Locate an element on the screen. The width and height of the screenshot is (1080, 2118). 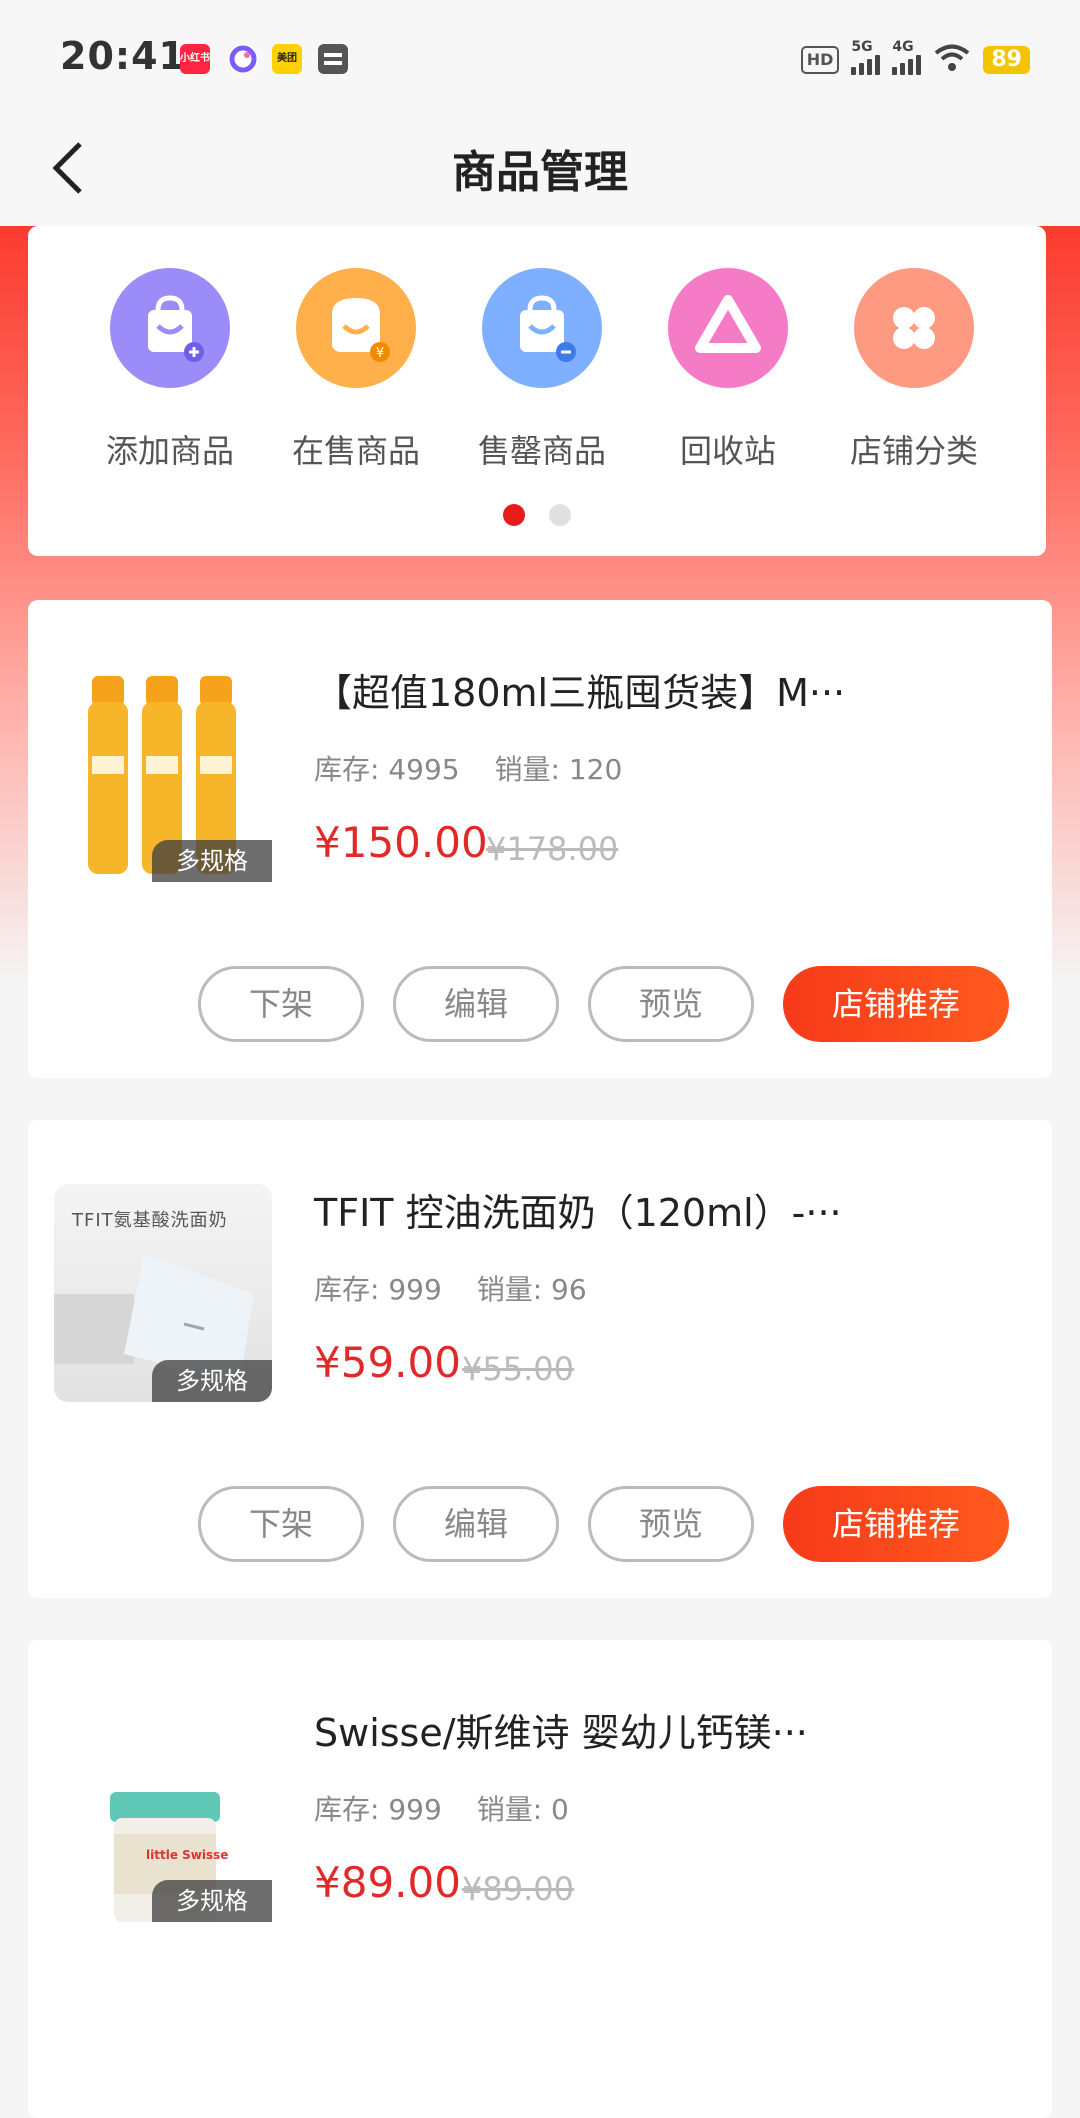
wifi-icon is located at coordinates (952, 60).